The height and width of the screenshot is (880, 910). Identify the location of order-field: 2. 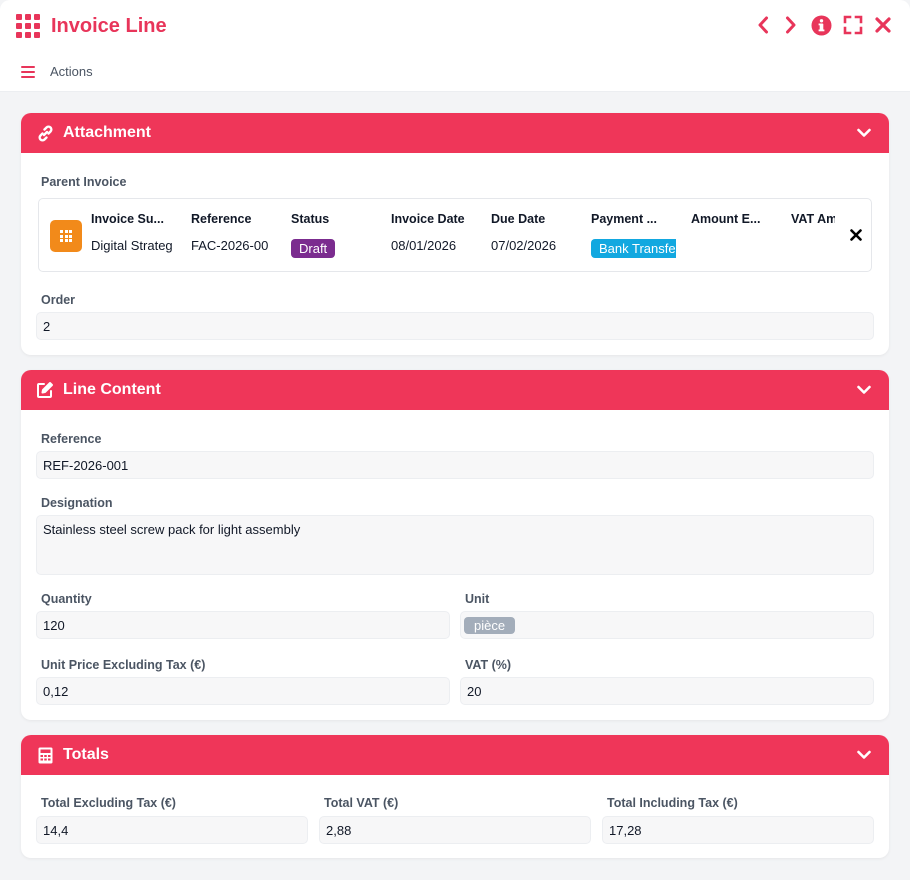
(455, 326).